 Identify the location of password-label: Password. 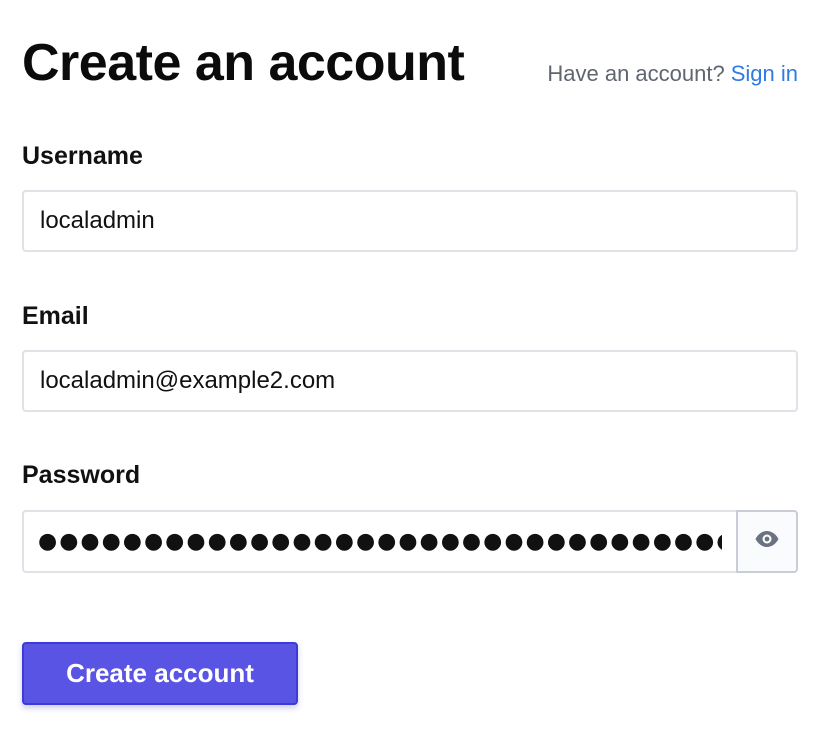
(81, 475).